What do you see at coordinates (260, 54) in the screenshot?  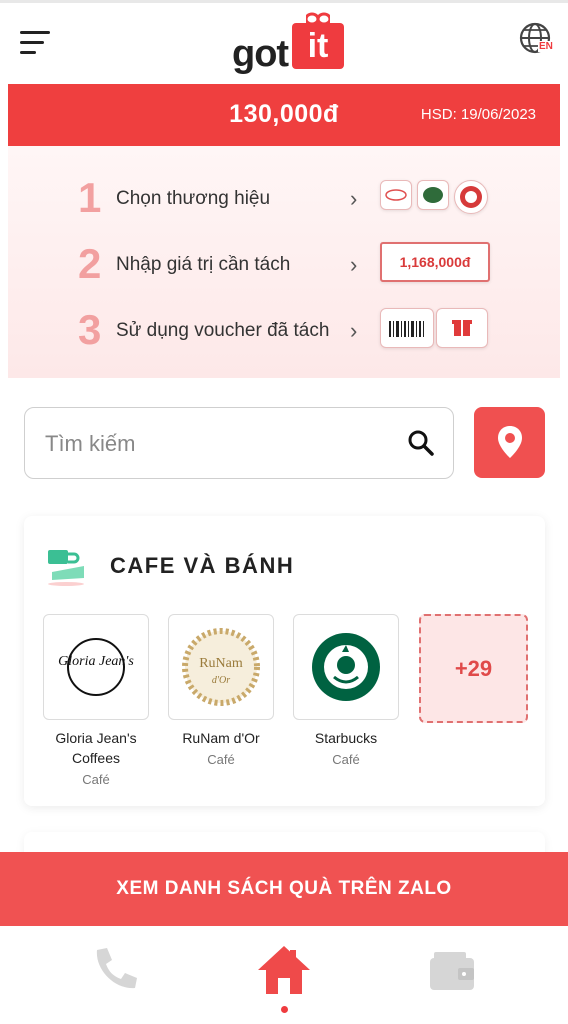 I see `logo-text: got` at bounding box center [260, 54].